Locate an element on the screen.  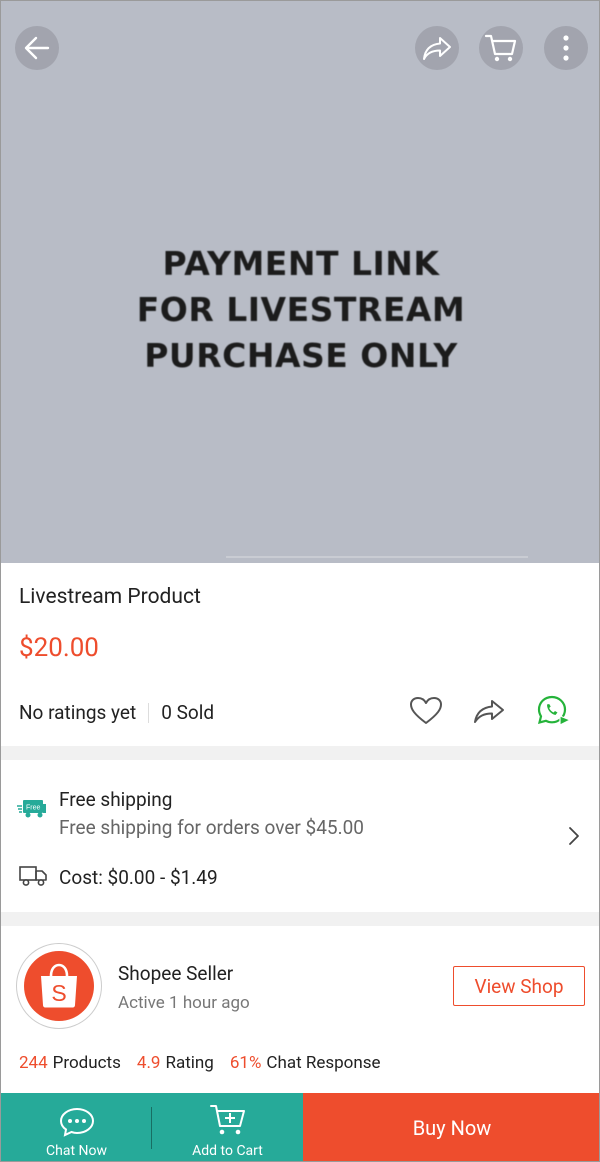
add-to-cart-button: Add to Cart is located at coordinates (227, 1127).